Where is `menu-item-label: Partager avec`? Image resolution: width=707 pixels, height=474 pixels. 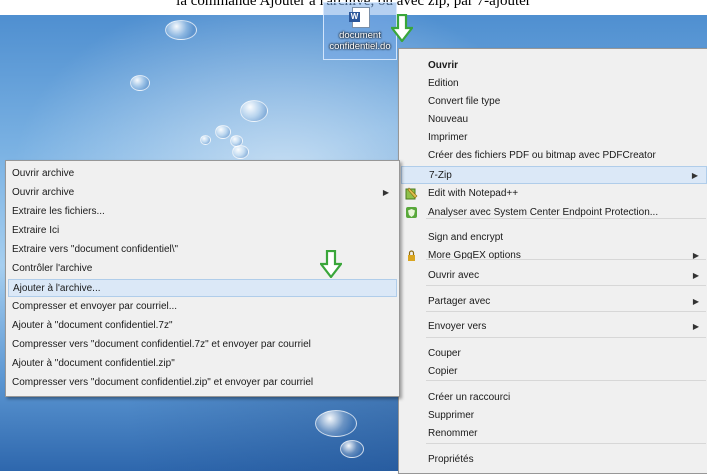
menu-item-label: Partager avec is located at coordinates (459, 301).